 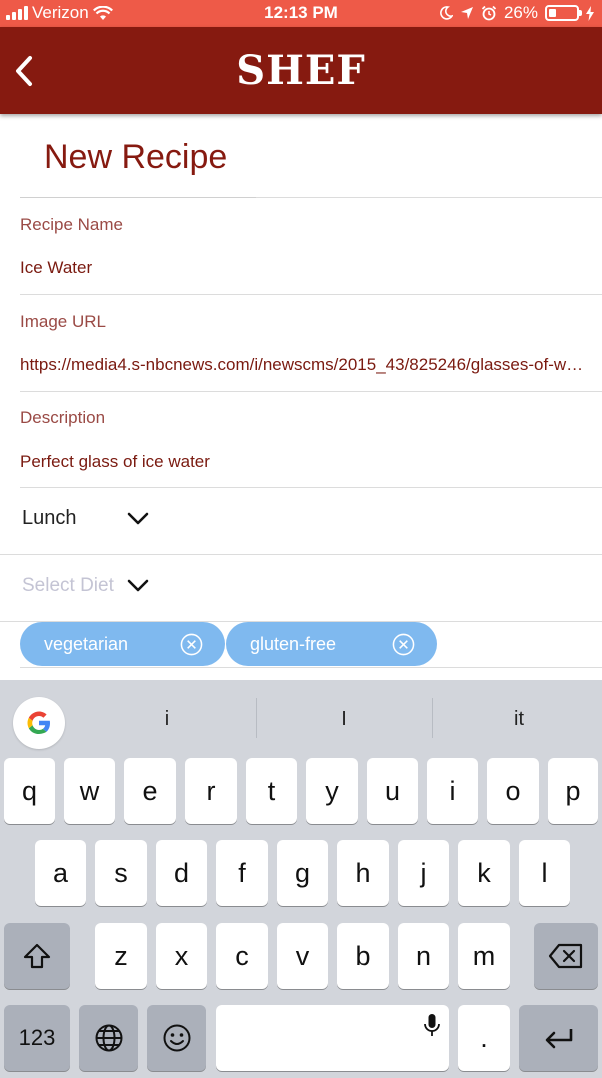 I want to click on key-f: f, so click(x=242, y=873).